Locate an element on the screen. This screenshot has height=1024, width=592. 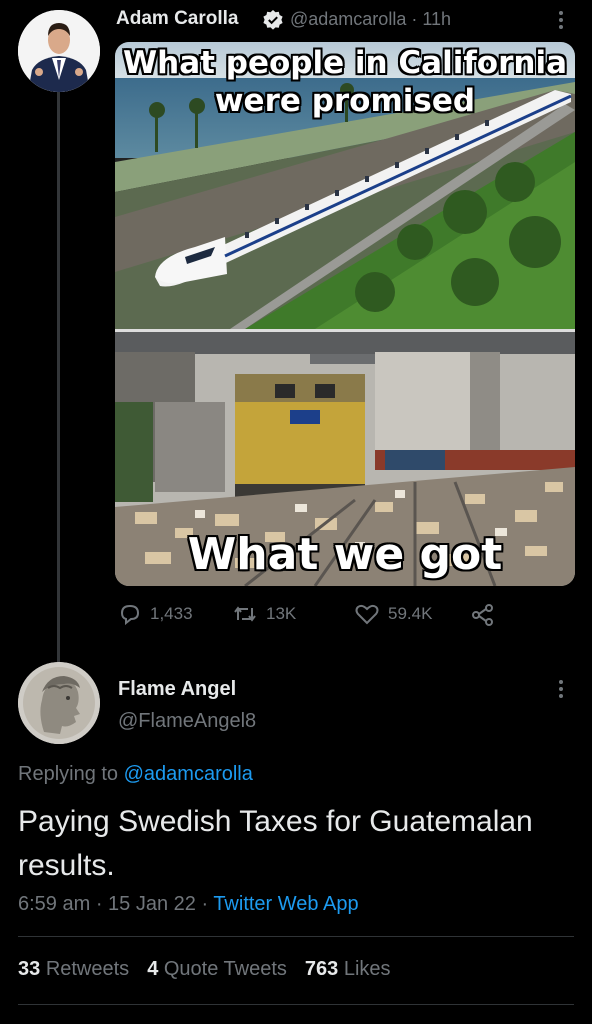
likes-stat-count: 763 is located at coordinates (321, 969).